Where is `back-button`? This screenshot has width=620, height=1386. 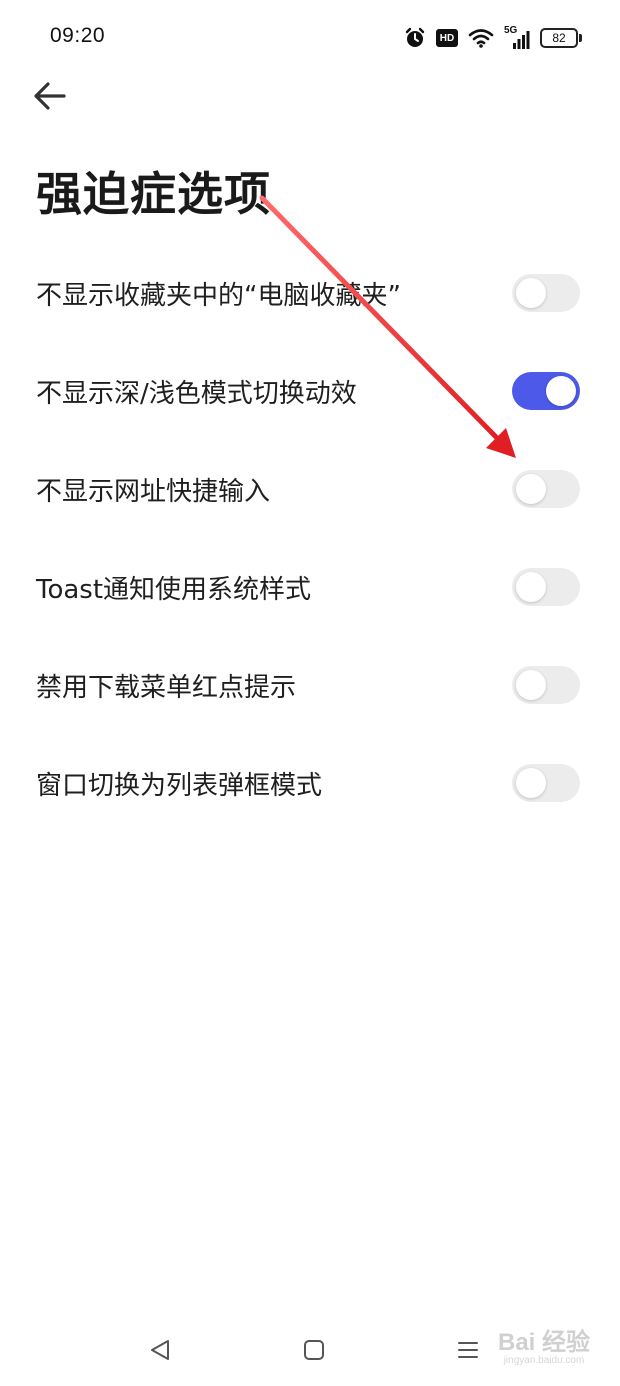 back-button is located at coordinates (50, 96).